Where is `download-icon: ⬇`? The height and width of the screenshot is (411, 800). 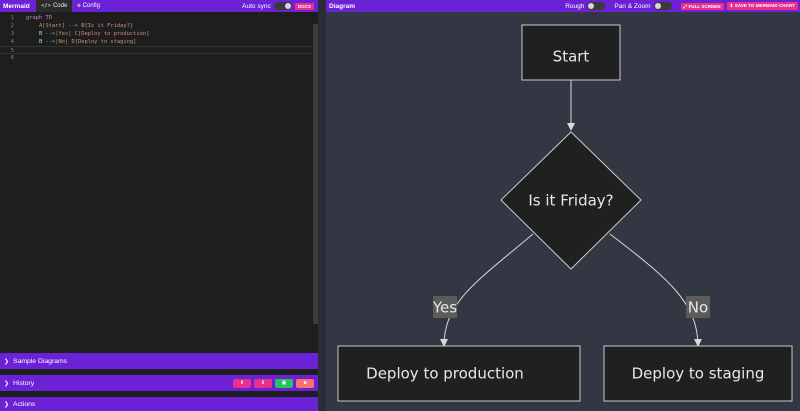 download-icon: ⬇ is located at coordinates (263, 383).